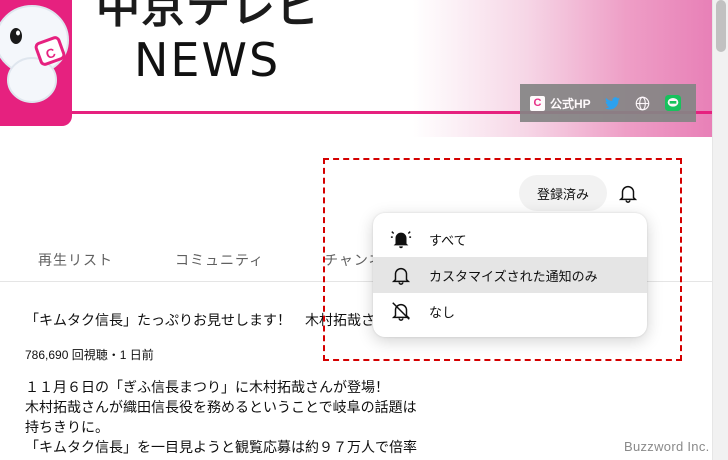 This screenshot has width=728, height=460. I want to click on scrollbar-thumb, so click(721, 26).